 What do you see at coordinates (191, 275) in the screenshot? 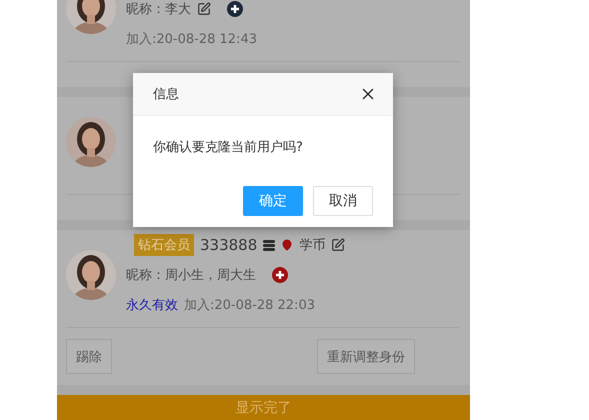
I see `nickname-text: 昵称：周小生，周大生` at bounding box center [191, 275].